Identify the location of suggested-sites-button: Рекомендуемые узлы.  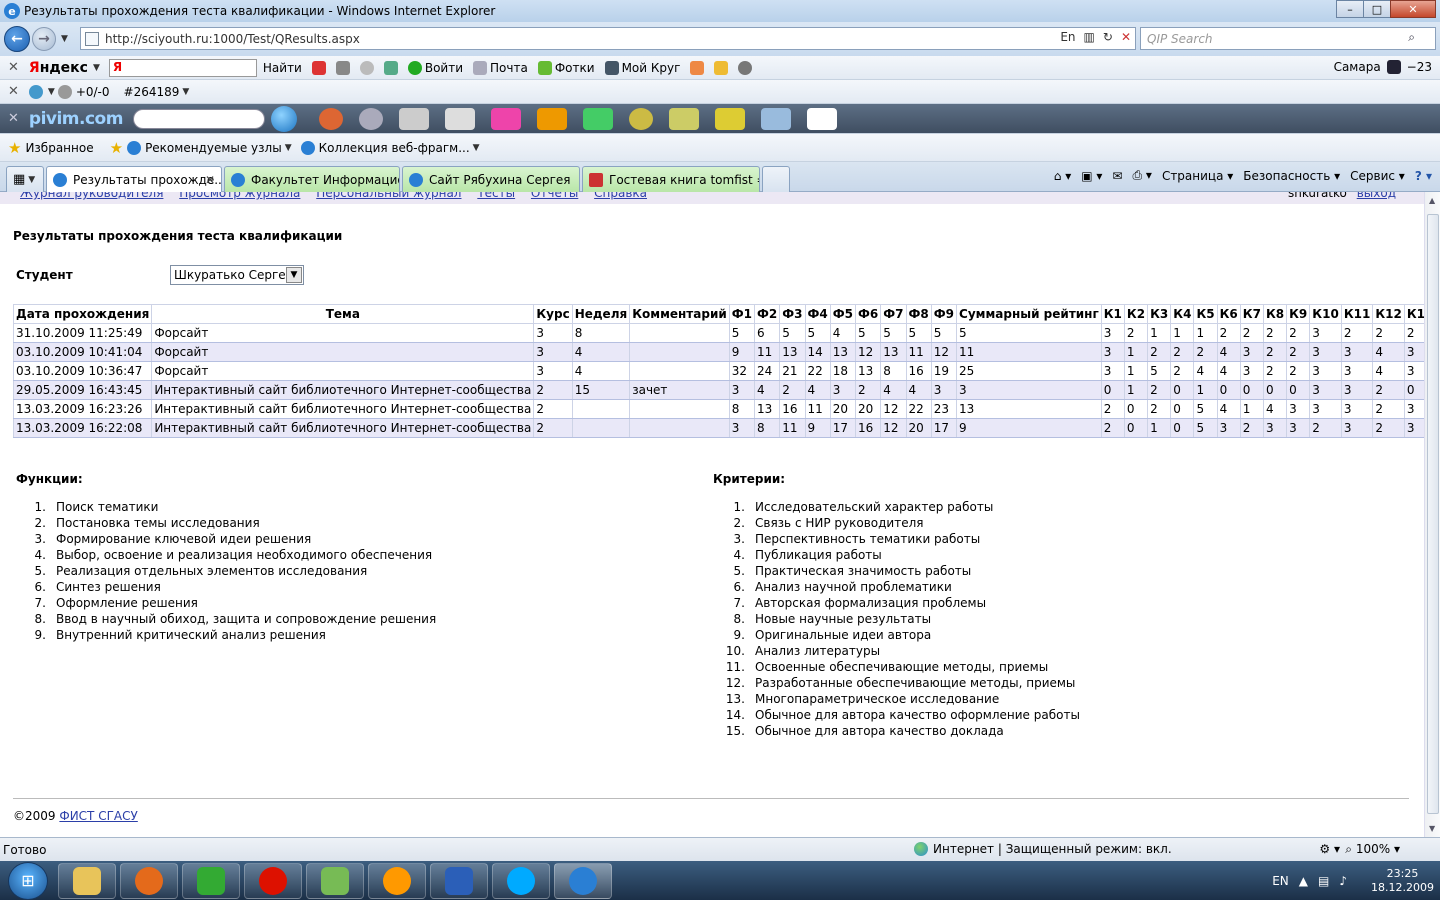
(213, 148).